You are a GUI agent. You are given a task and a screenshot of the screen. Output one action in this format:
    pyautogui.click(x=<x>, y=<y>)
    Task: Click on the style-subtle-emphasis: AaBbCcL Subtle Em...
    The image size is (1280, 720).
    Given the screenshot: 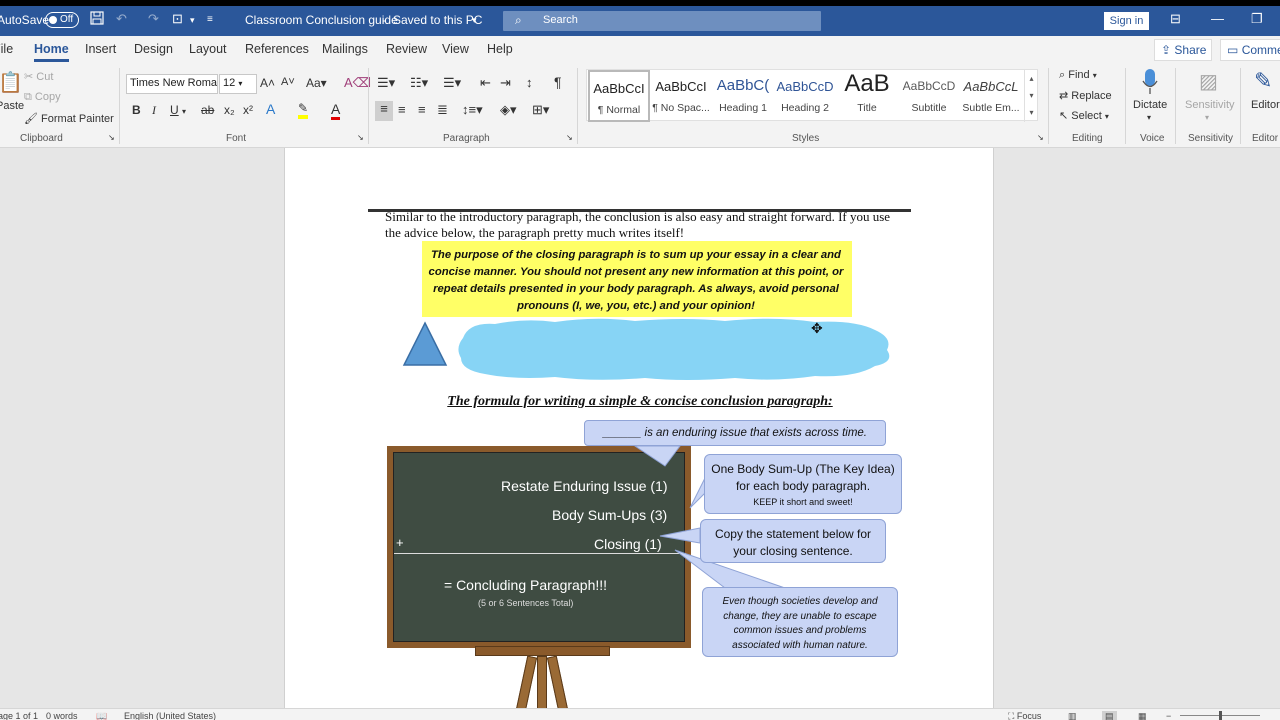 What is the action you would take?
    pyautogui.click(x=991, y=96)
    